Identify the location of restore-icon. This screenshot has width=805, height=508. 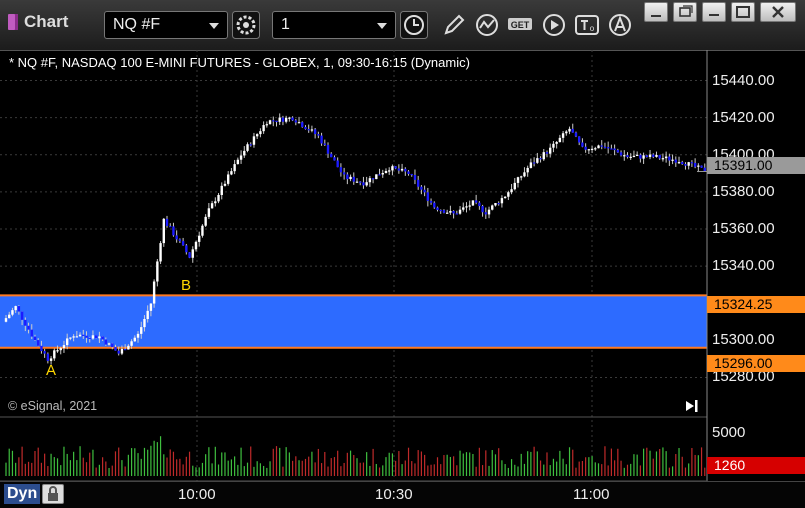
(685, 12).